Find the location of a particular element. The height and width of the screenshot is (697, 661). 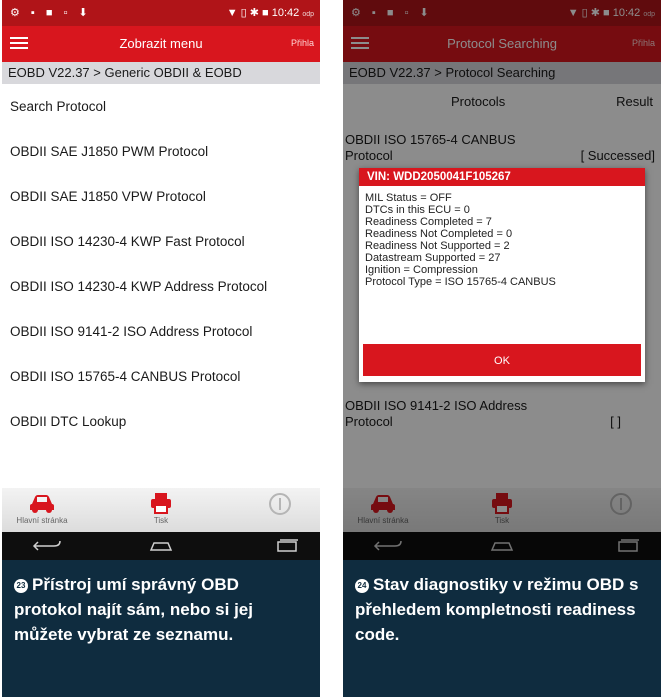

status-icons: ⚙ ▪ ■ ▫ ⬇ is located at coordinates (51, 13).